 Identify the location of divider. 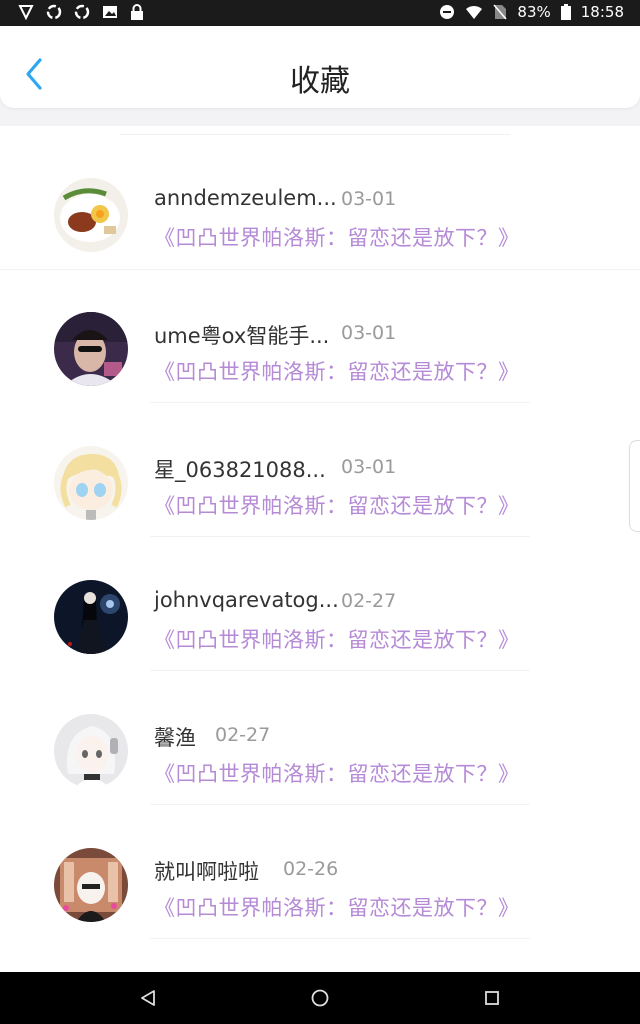
(340, 938).